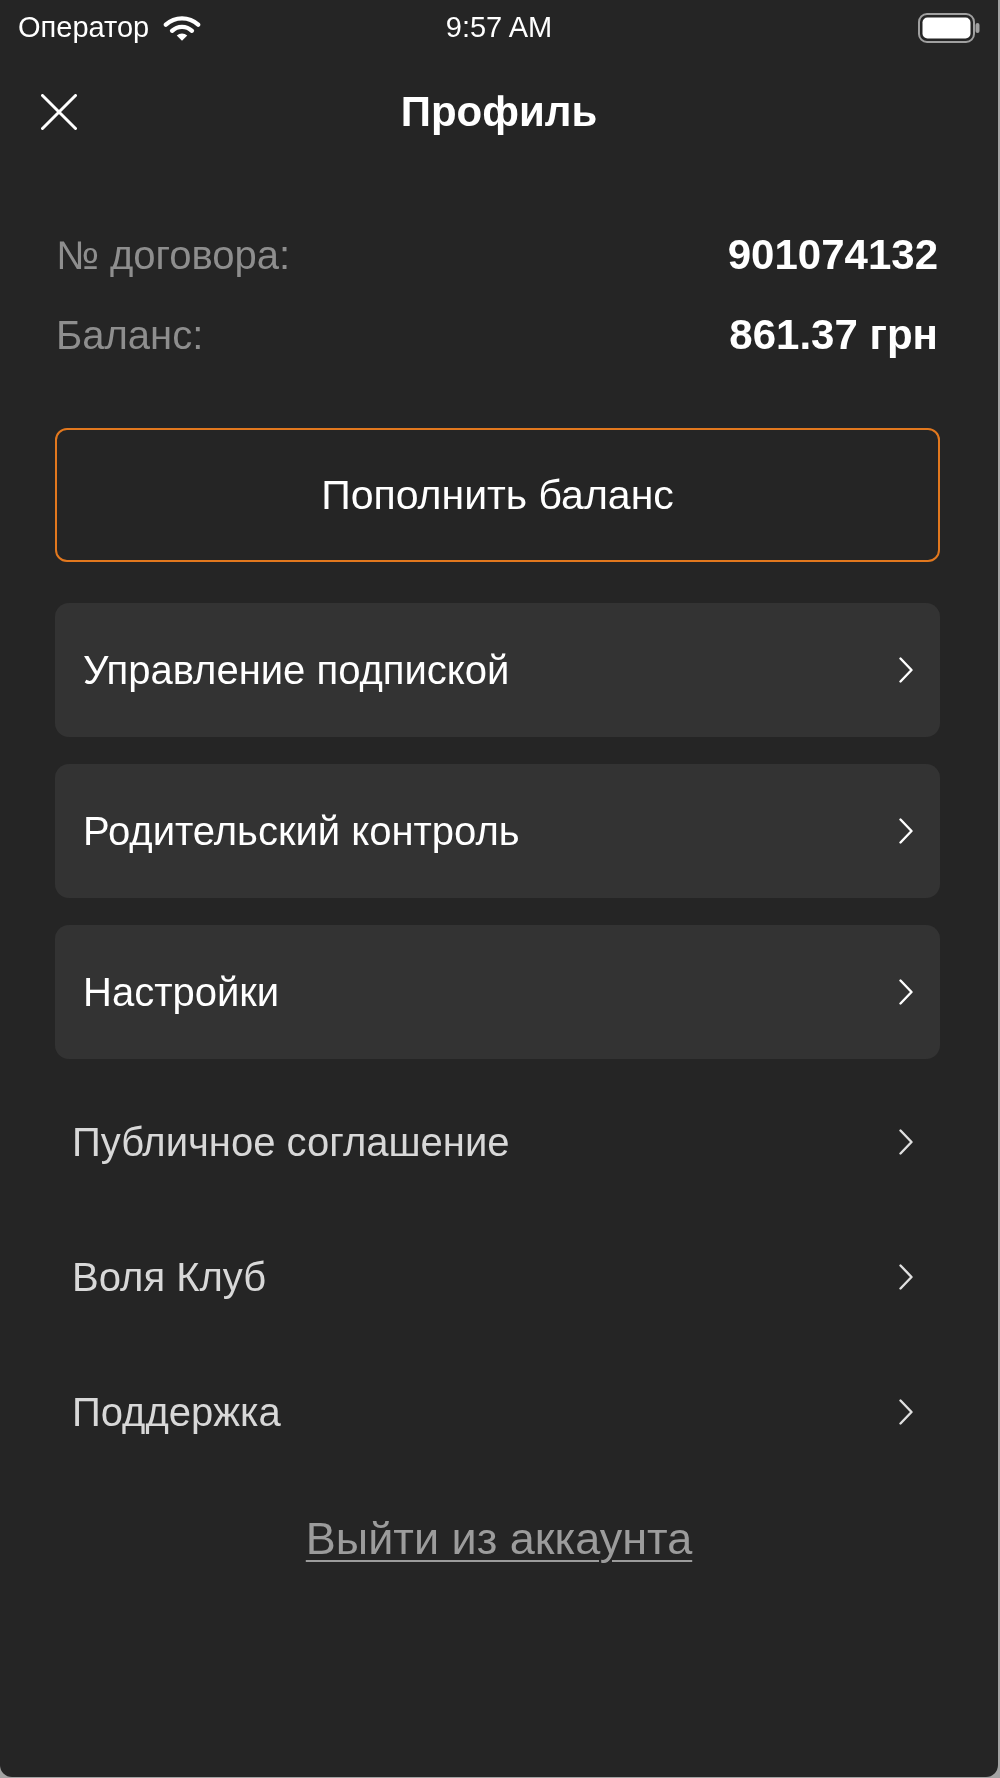 The height and width of the screenshot is (1778, 1000). What do you see at coordinates (497, 495) in the screenshot?
I see `top-up-button: Пополнить баланс` at bounding box center [497, 495].